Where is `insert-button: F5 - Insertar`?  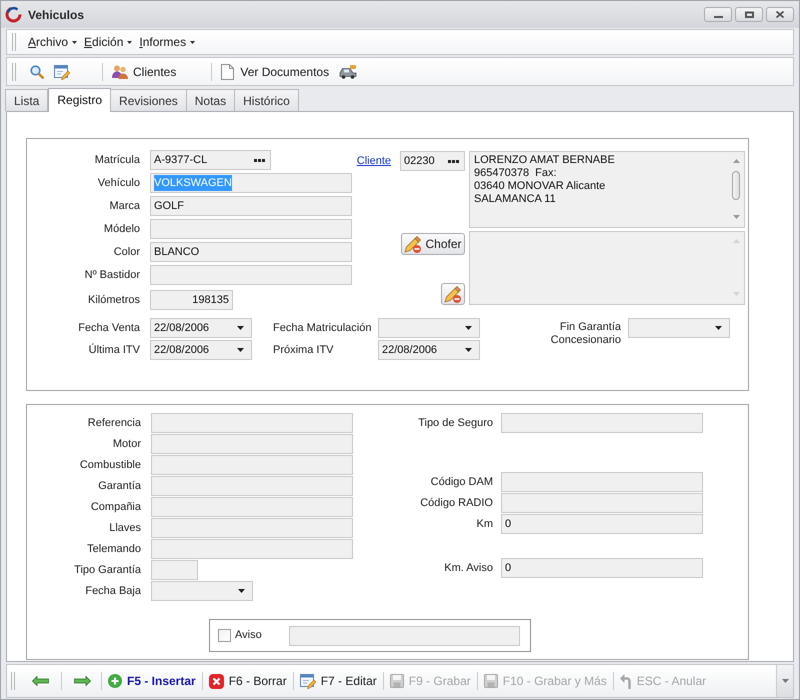 insert-button: F5 - Insertar is located at coordinates (152, 681).